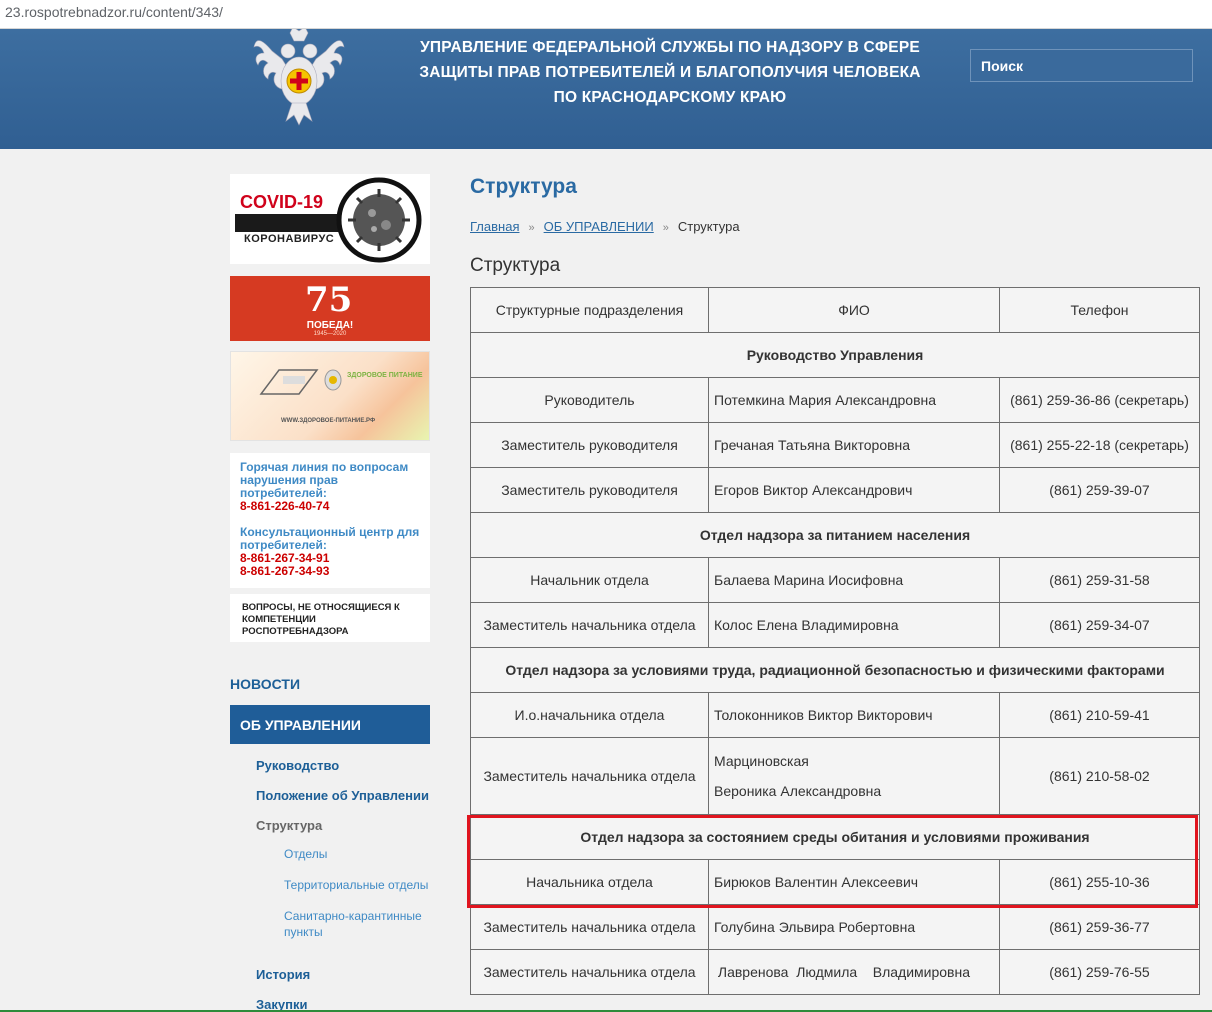 Image resolution: width=1212 pixels, height=1012 pixels. Describe the element at coordinates (330, 538) in the screenshot. I see `consult-title: Консультационный центр для потребителей:` at that location.